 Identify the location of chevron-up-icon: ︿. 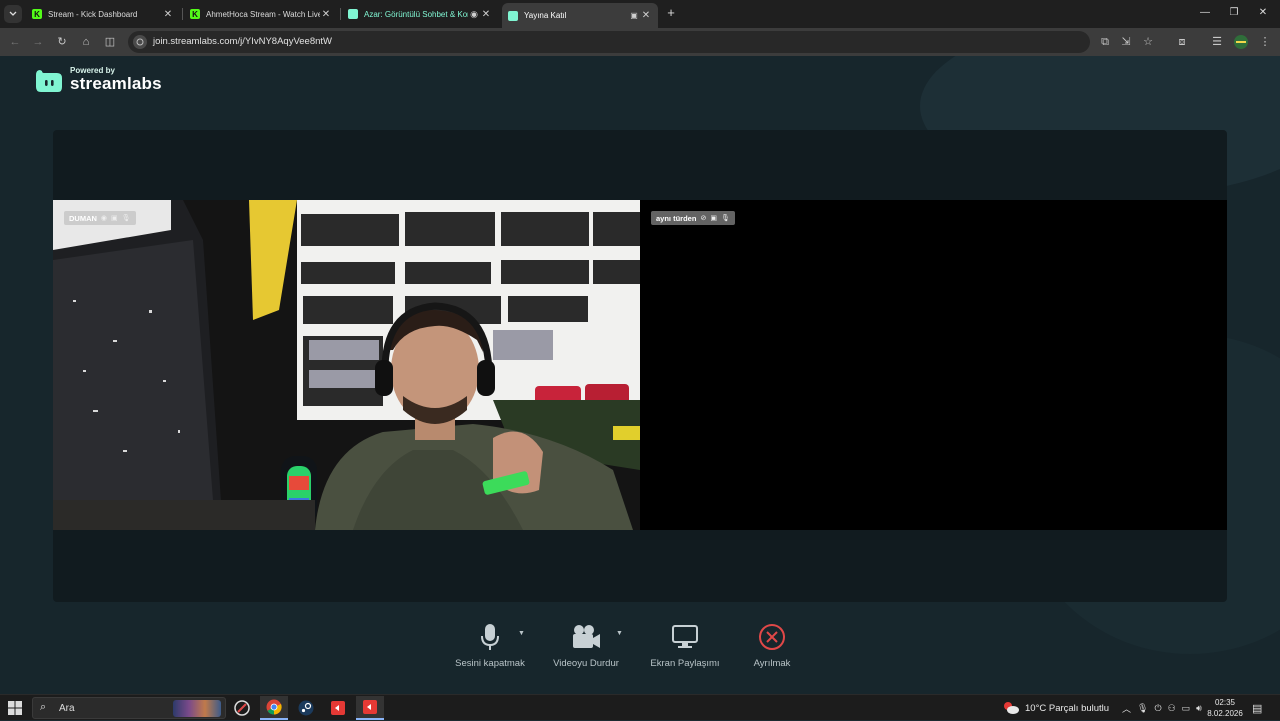
(1126, 708).